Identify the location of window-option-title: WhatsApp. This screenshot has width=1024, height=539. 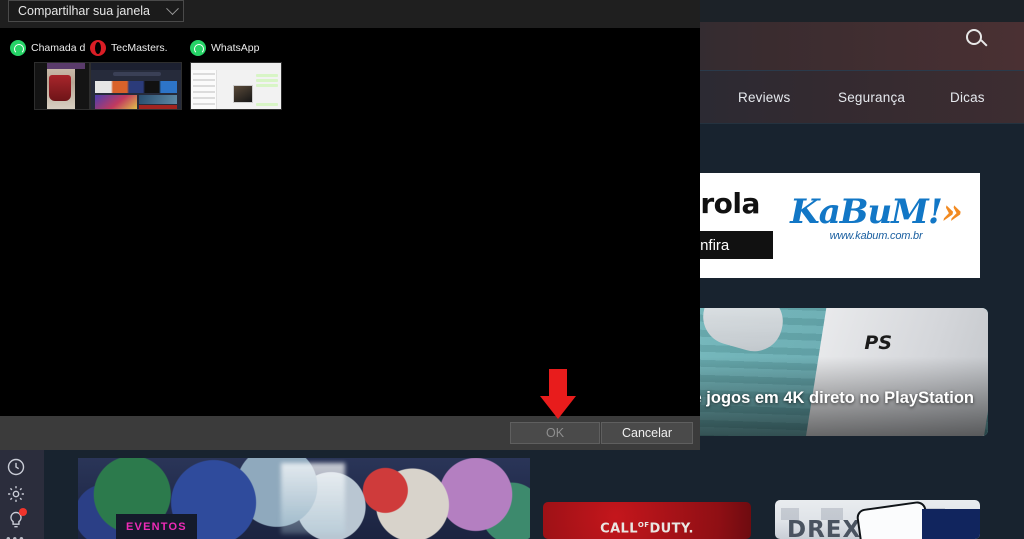
(235, 48).